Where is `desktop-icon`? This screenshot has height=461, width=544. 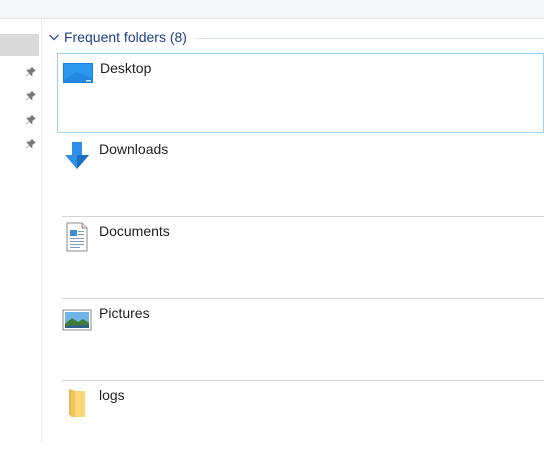 desktop-icon is located at coordinates (78, 73).